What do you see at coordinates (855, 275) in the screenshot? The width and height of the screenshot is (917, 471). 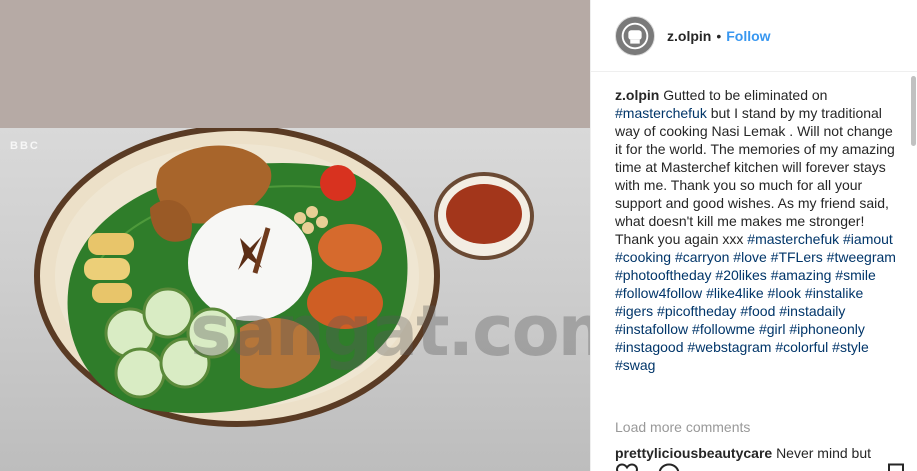 I see `hashtag-link: #smile` at bounding box center [855, 275].